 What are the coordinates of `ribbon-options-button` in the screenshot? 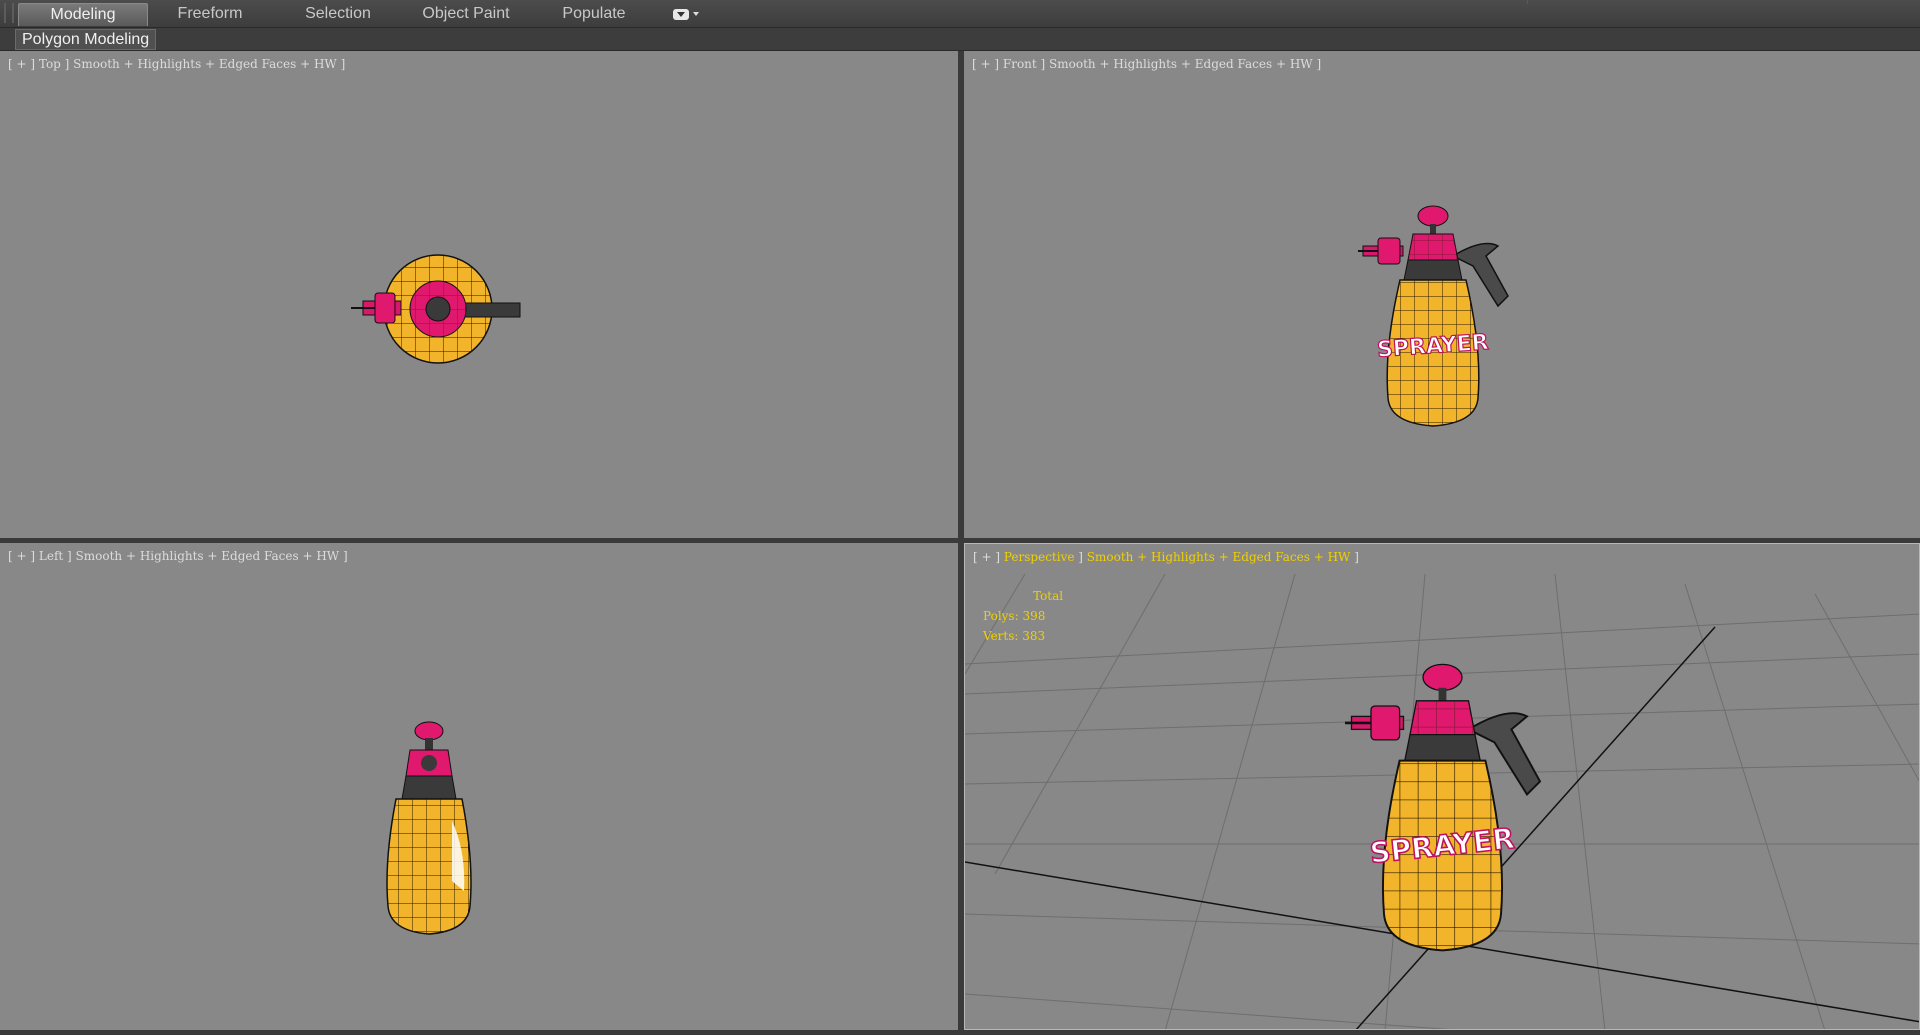 It's located at (689, 14).